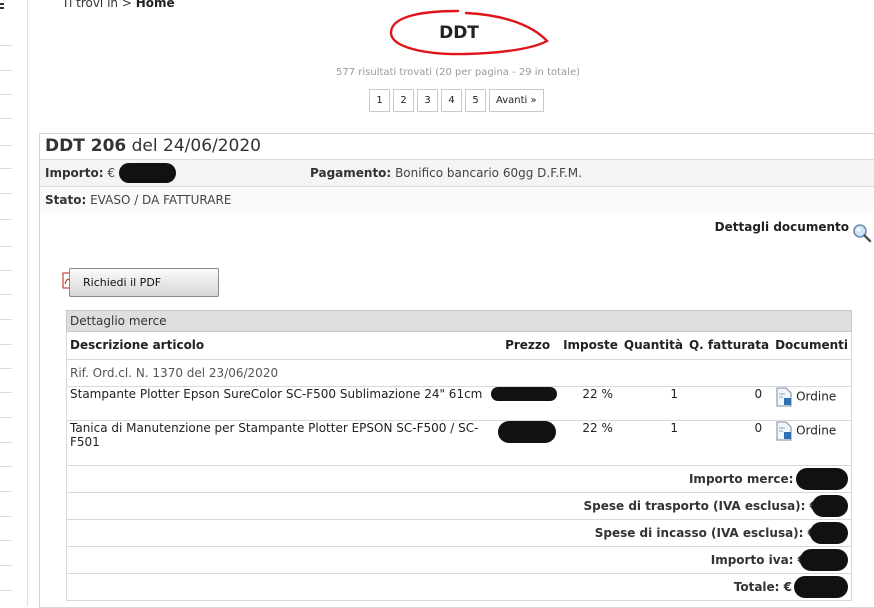  What do you see at coordinates (459, 33) in the screenshot?
I see `page-title: DDT` at bounding box center [459, 33].